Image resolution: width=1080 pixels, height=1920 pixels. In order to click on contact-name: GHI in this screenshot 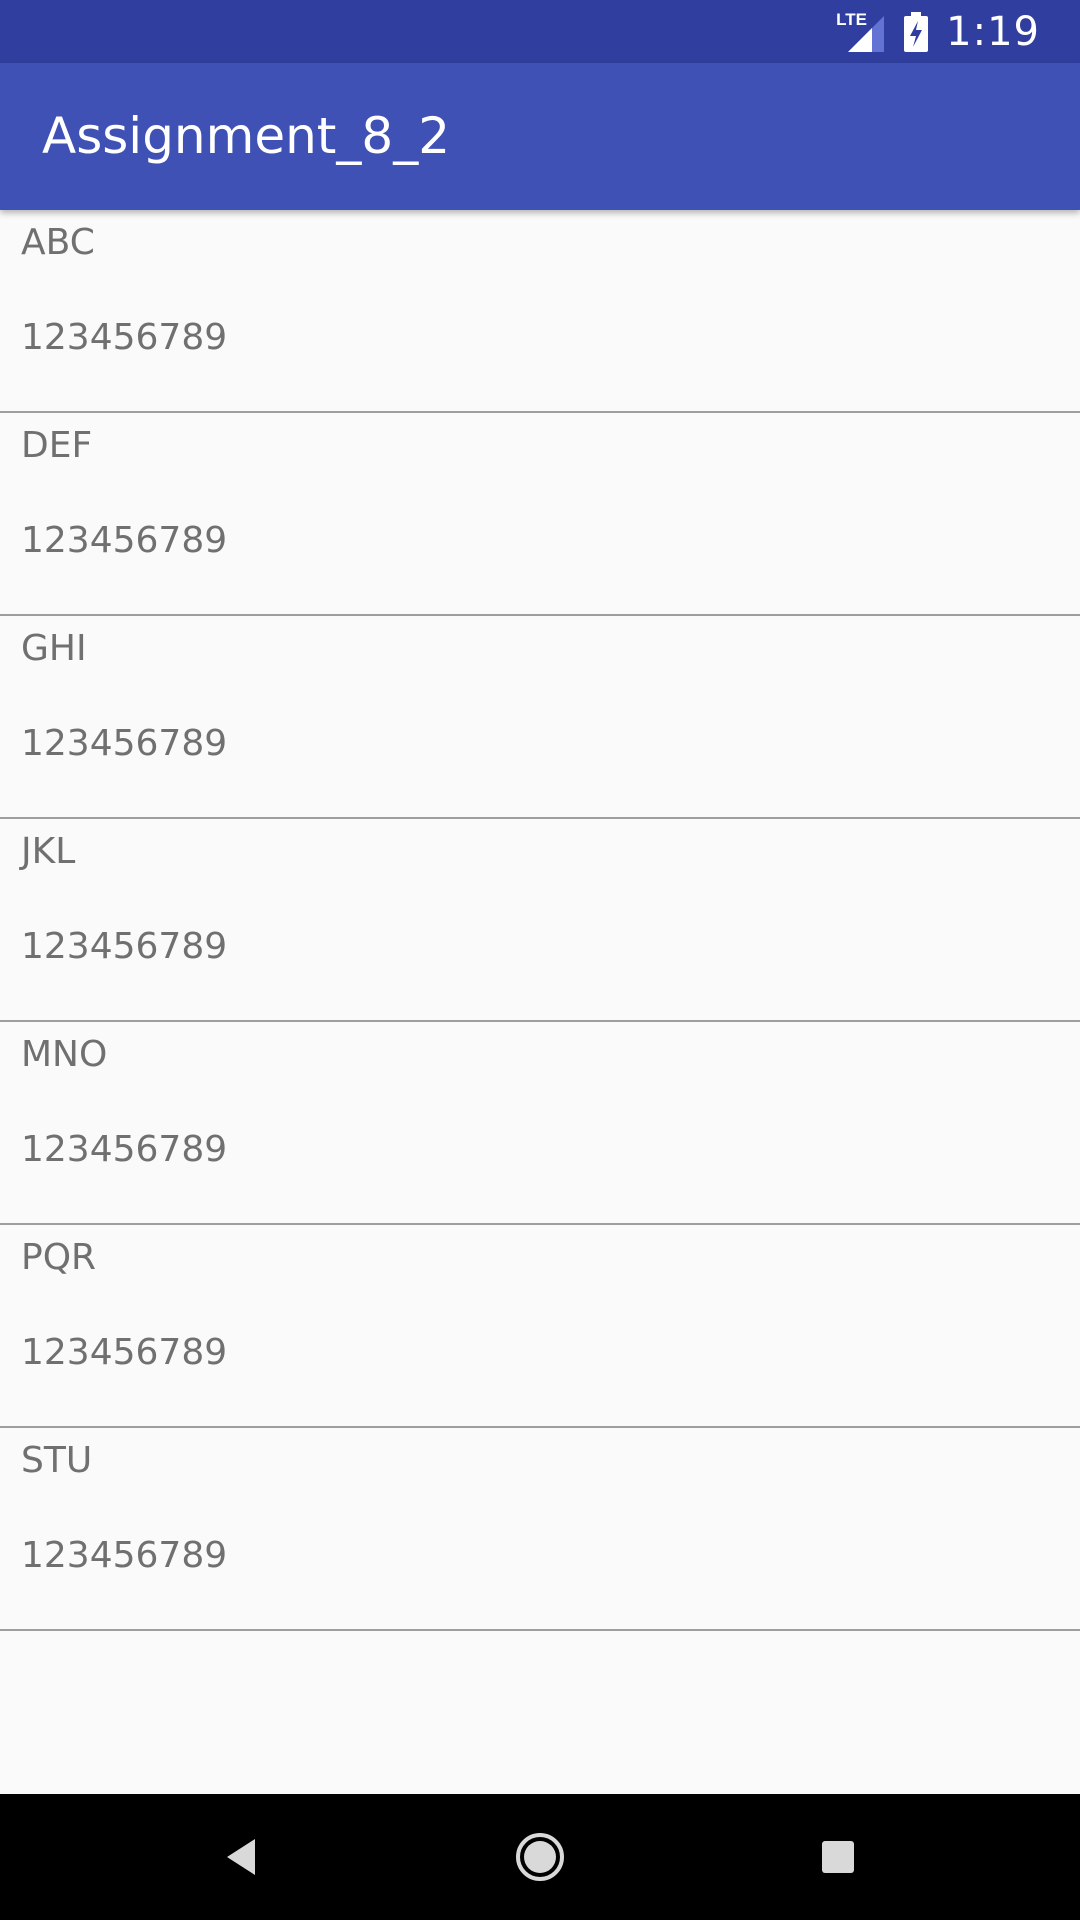, I will do `click(54, 648)`.